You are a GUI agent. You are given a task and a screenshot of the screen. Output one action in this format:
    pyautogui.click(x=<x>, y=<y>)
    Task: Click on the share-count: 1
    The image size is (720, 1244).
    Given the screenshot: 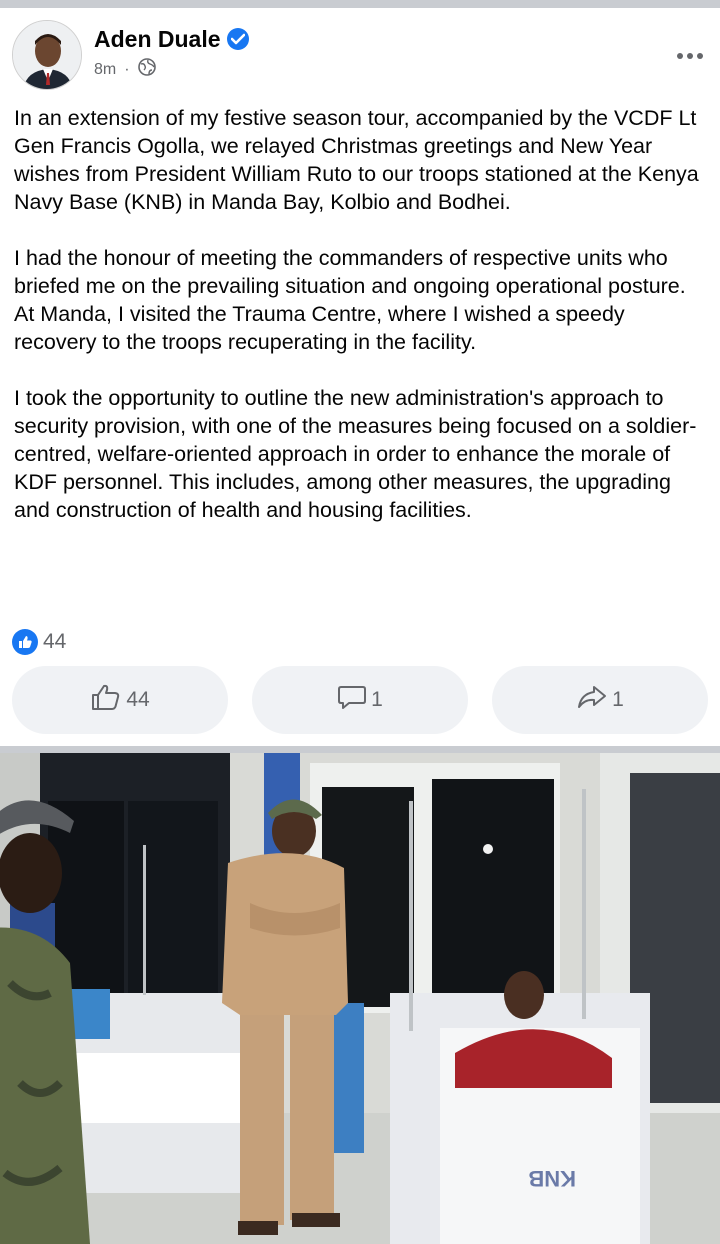 What is the action you would take?
    pyautogui.click(x=618, y=699)
    